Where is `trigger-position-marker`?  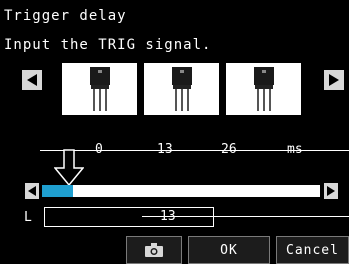 trigger-position-marker is located at coordinates (69, 169).